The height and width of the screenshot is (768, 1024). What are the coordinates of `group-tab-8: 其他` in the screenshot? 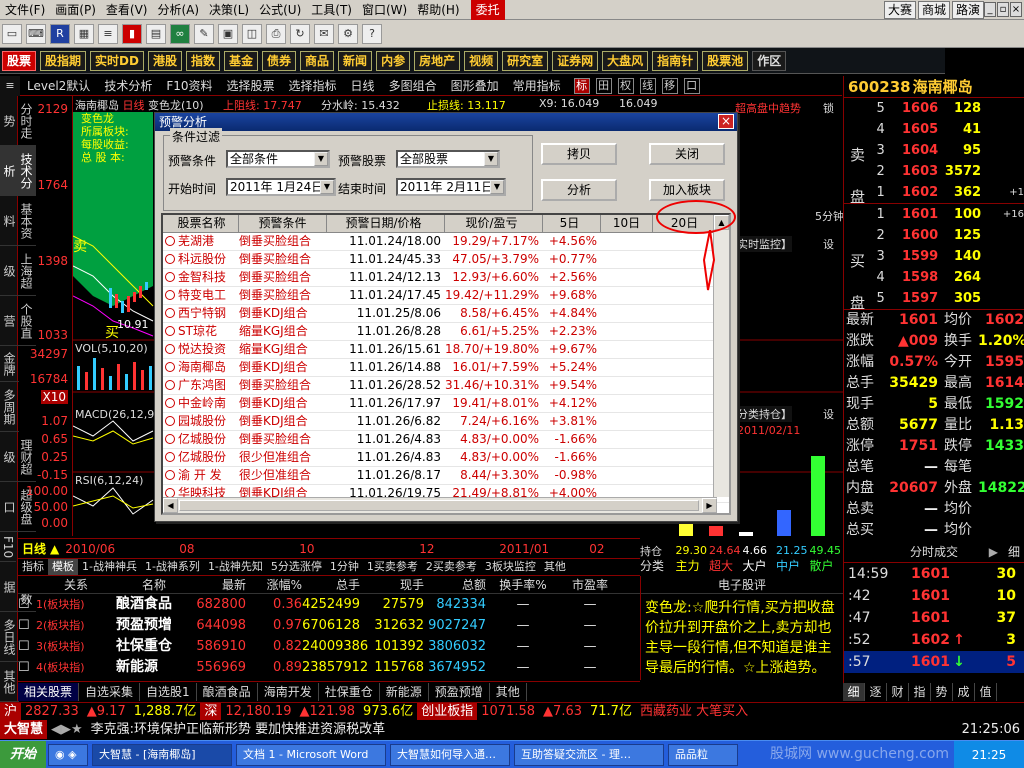 It's located at (508, 691).